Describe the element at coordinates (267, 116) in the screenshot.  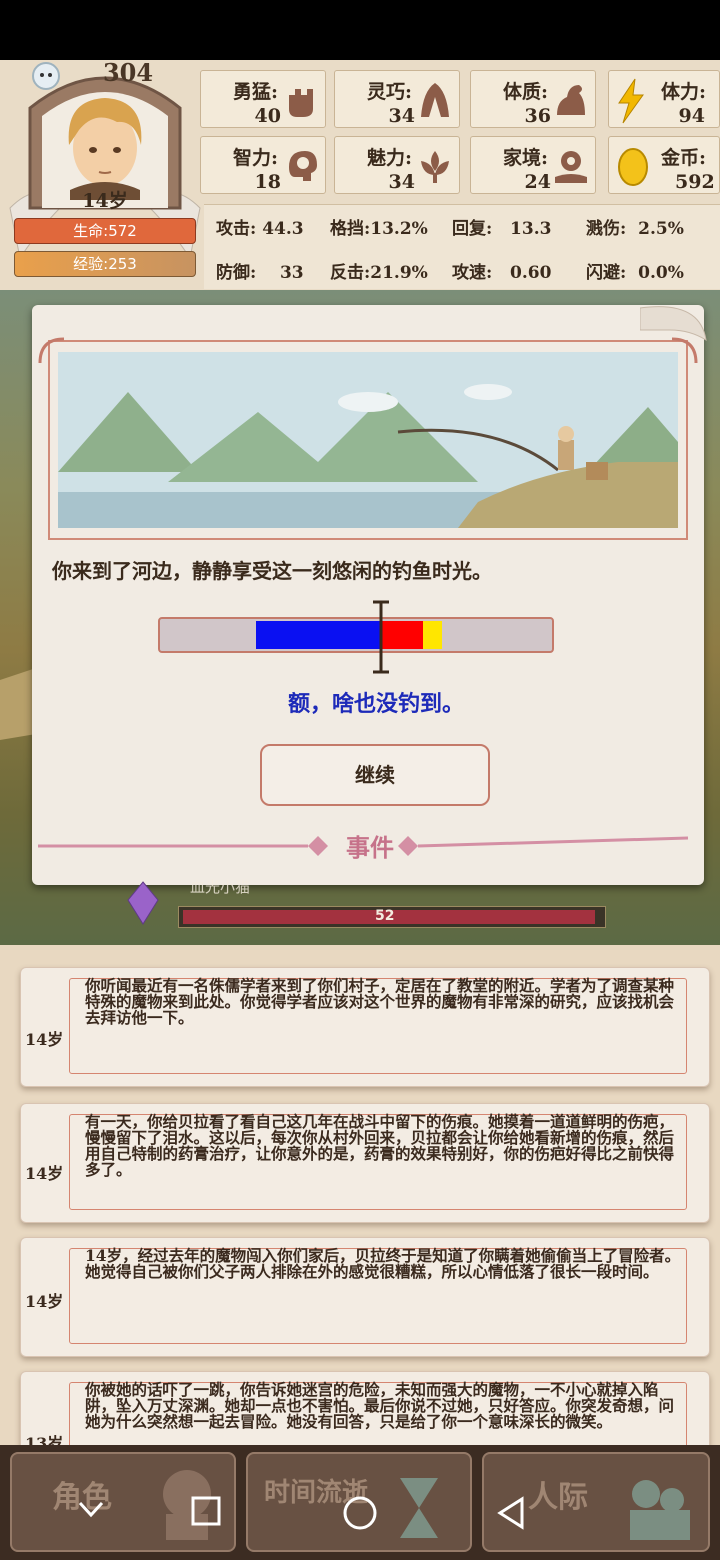
I see `stat-value: 40` at that location.